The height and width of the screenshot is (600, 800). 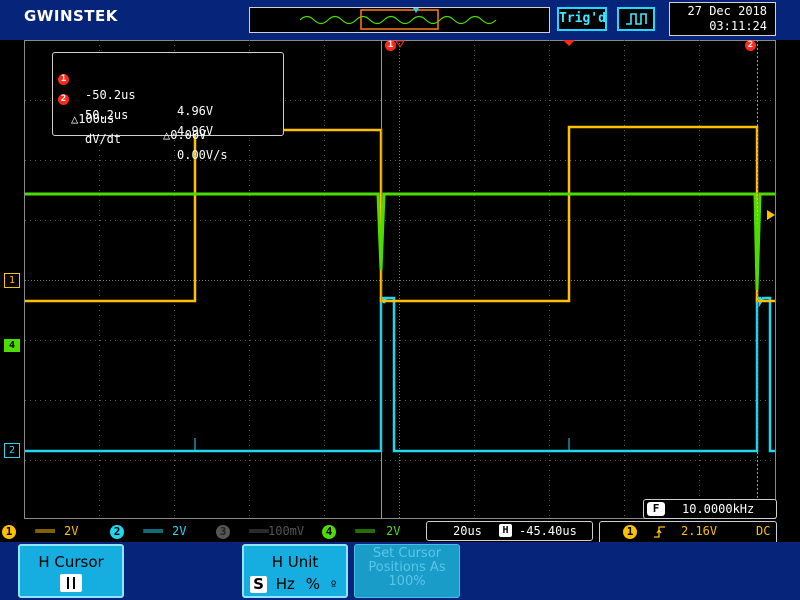 I want to click on h-unit-softkey: H Unit S Hz % º, so click(x=295, y=571).